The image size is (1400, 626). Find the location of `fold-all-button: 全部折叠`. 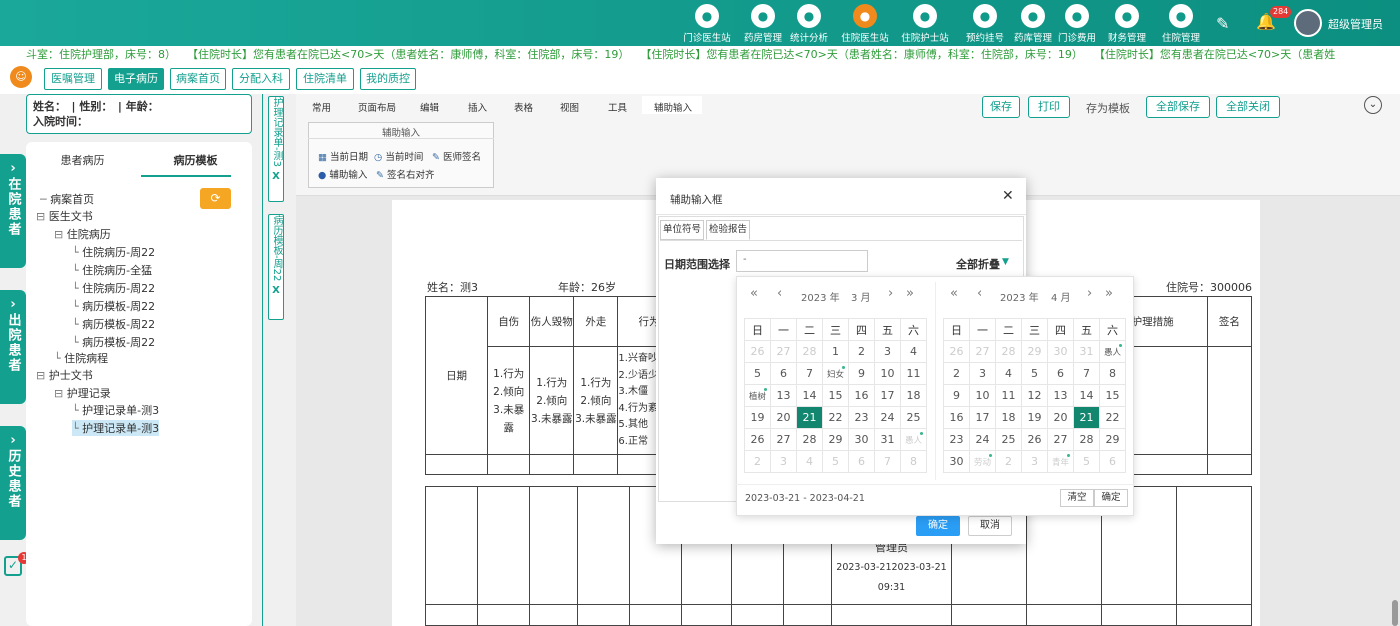

fold-all-button: 全部折叠 is located at coordinates (978, 264).